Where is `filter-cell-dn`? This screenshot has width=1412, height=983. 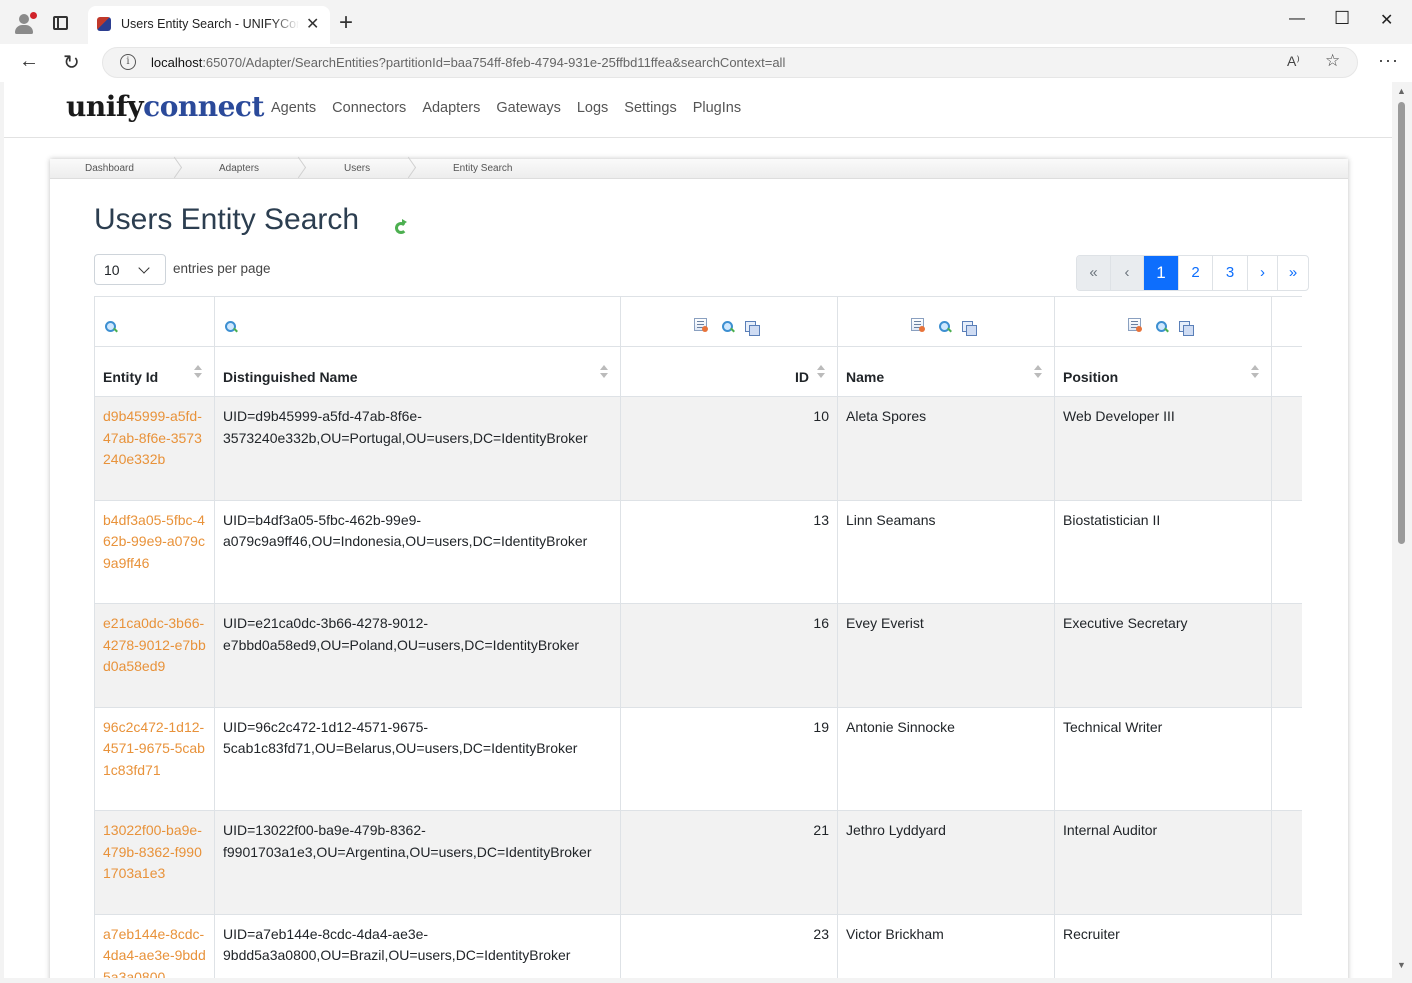
filter-cell-dn is located at coordinates (417, 321).